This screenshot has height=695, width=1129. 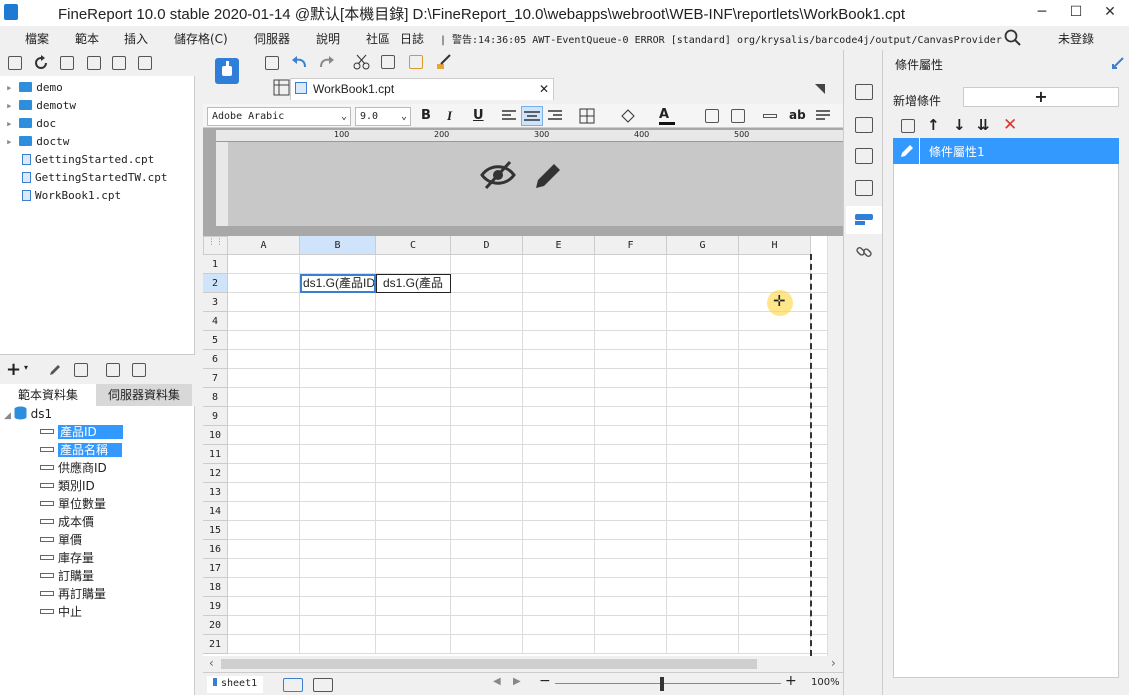 I want to click on eye-off-icon, so click(x=498, y=175).